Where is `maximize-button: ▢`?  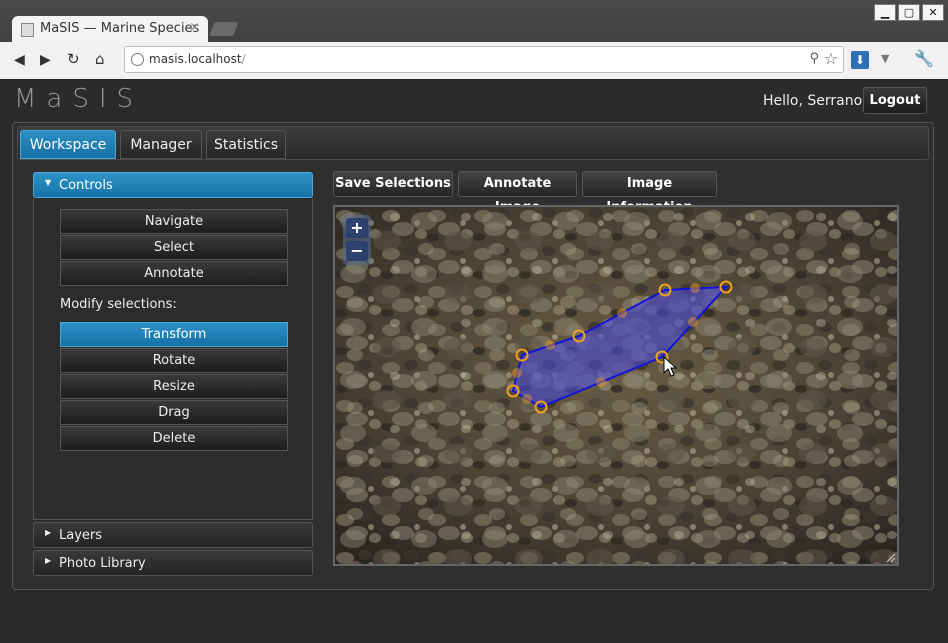 maximize-button: ▢ is located at coordinates (909, 12).